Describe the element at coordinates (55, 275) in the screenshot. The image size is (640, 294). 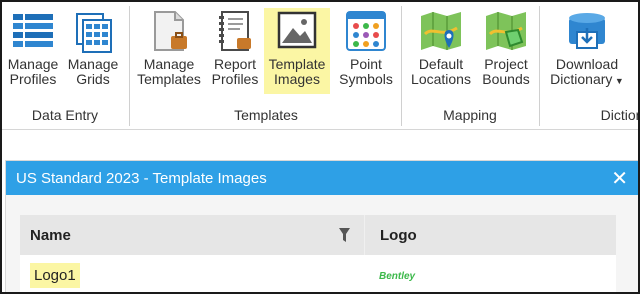
I see `row-name-text: Logo1` at that location.